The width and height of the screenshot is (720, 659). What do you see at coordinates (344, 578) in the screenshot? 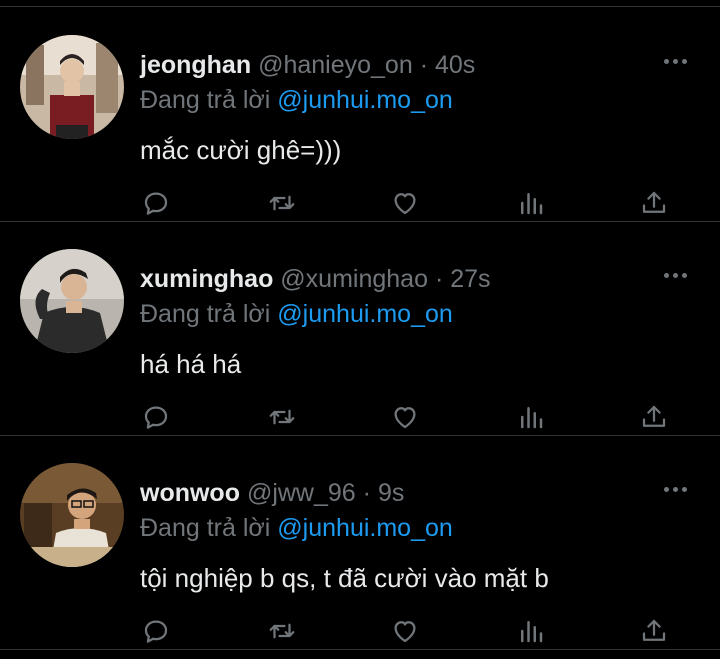
I see `tweet-text: tội nghiệp b qs, t đã cười vào mặt b` at bounding box center [344, 578].